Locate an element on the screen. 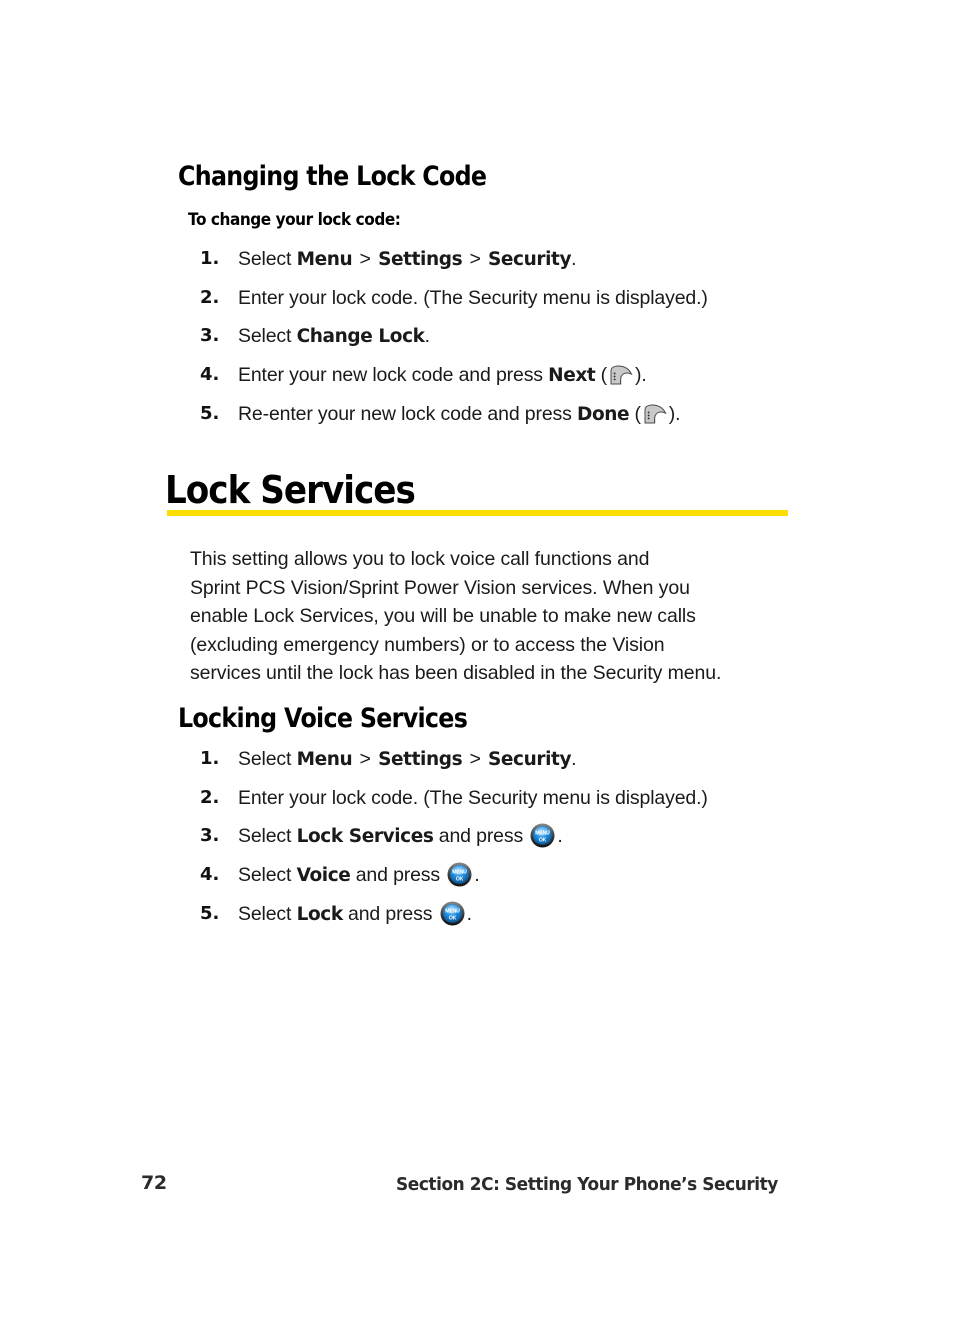 The width and height of the screenshot is (954, 1336). emphasis-term: Change Lock is located at coordinates (360, 336).